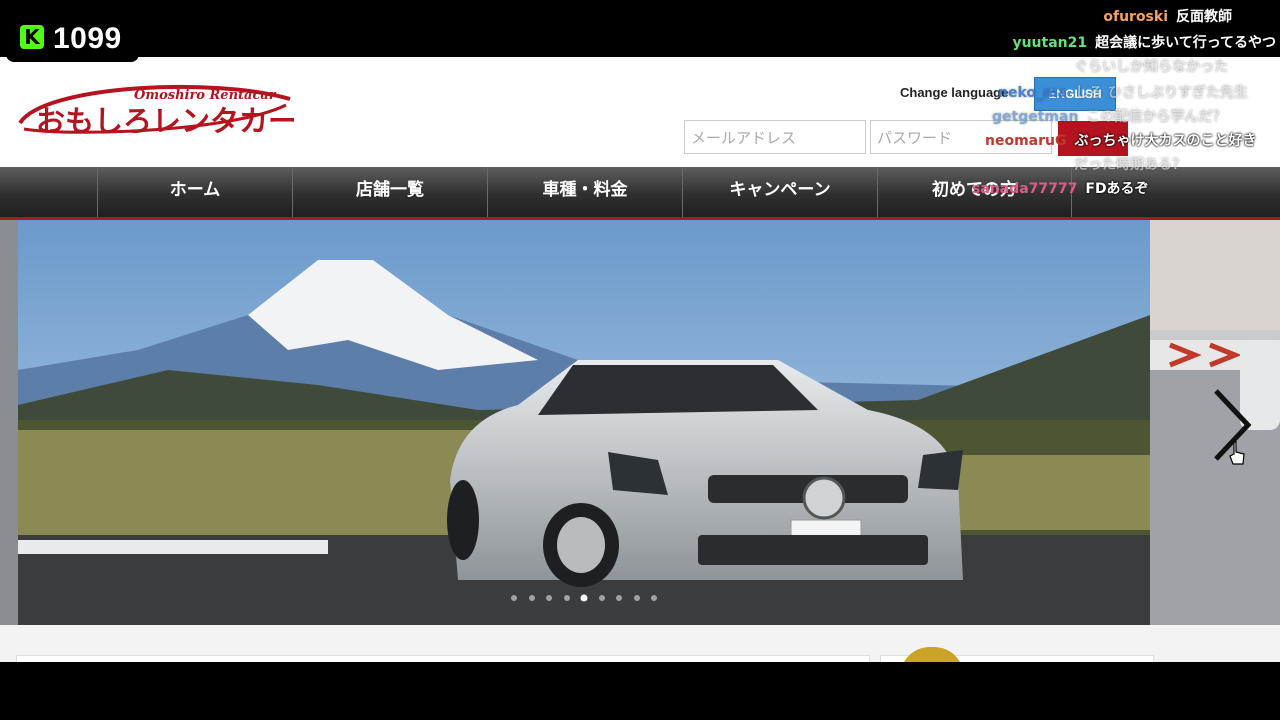 The image size is (1280, 720). I want to click on nav-models-prices: 車種・料金, so click(584, 192).